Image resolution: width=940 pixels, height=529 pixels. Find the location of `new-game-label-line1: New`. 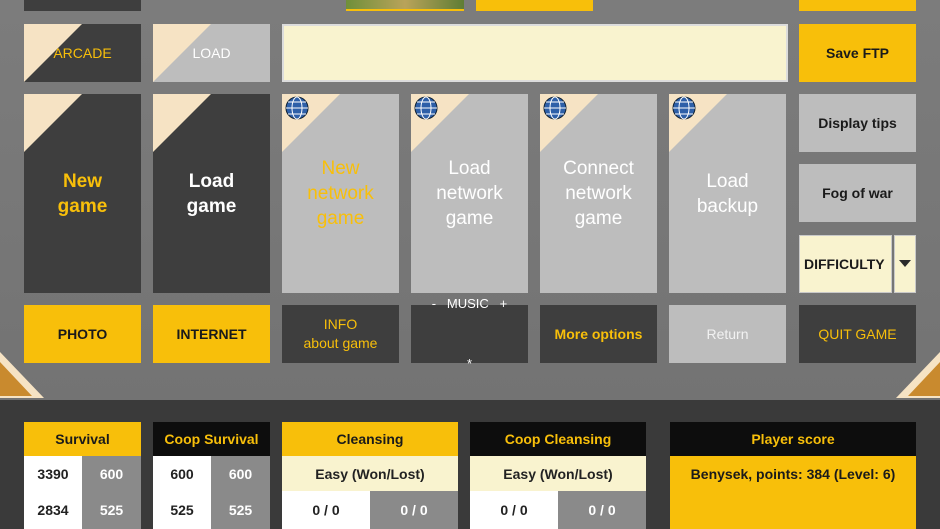

new-game-label-line1: New is located at coordinates (82, 181).